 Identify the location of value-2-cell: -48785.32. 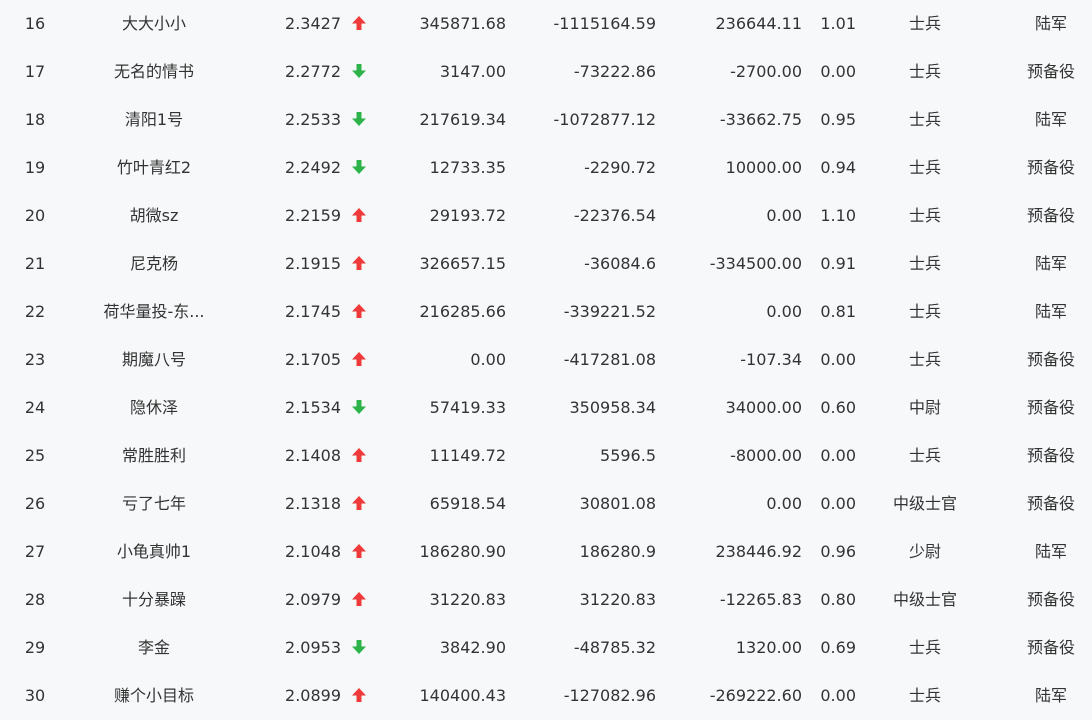
(614, 647).